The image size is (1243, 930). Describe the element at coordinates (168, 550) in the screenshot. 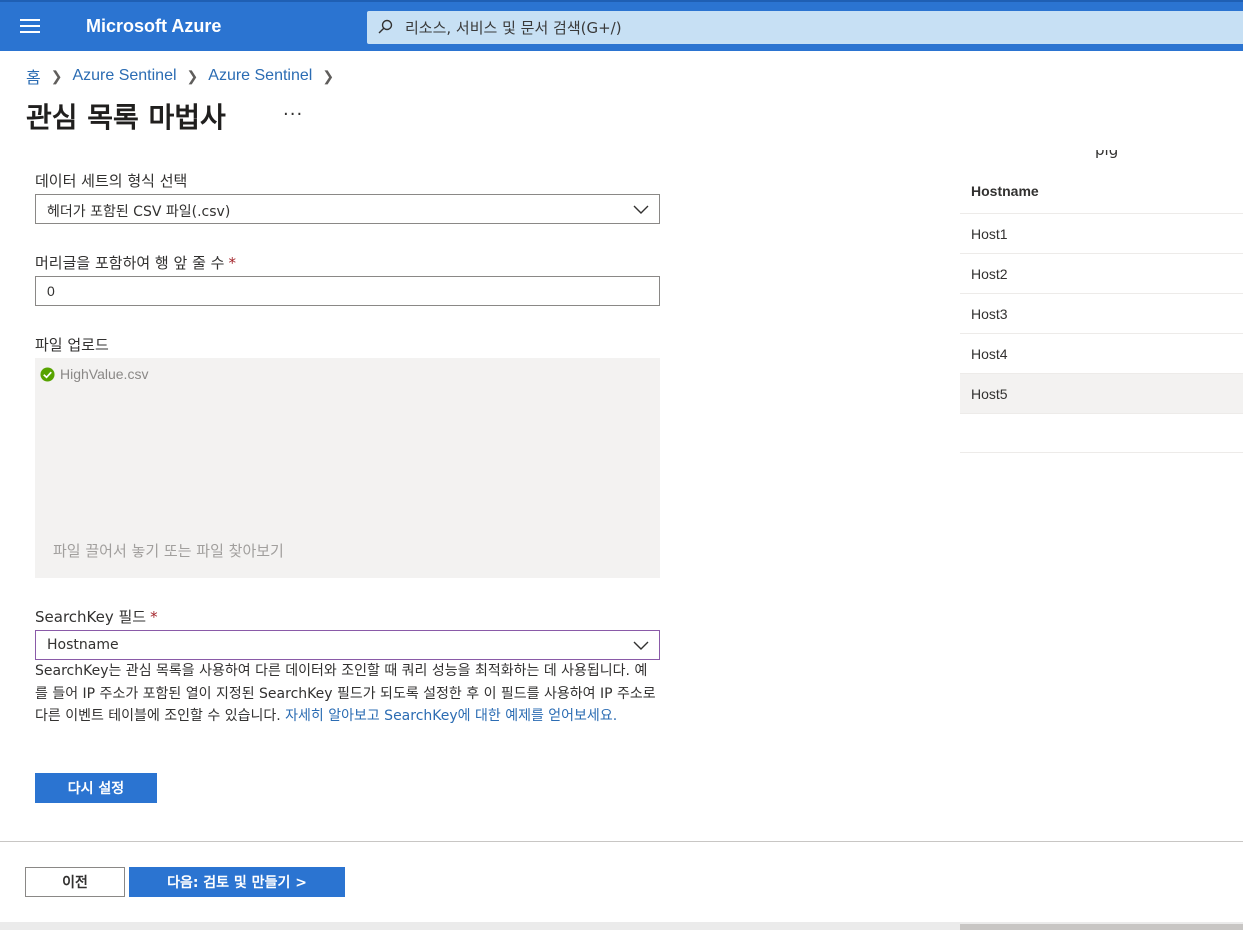

I see `drop-hint: 파일 끌어서 놓기 또는 파일 찾아보기` at that location.